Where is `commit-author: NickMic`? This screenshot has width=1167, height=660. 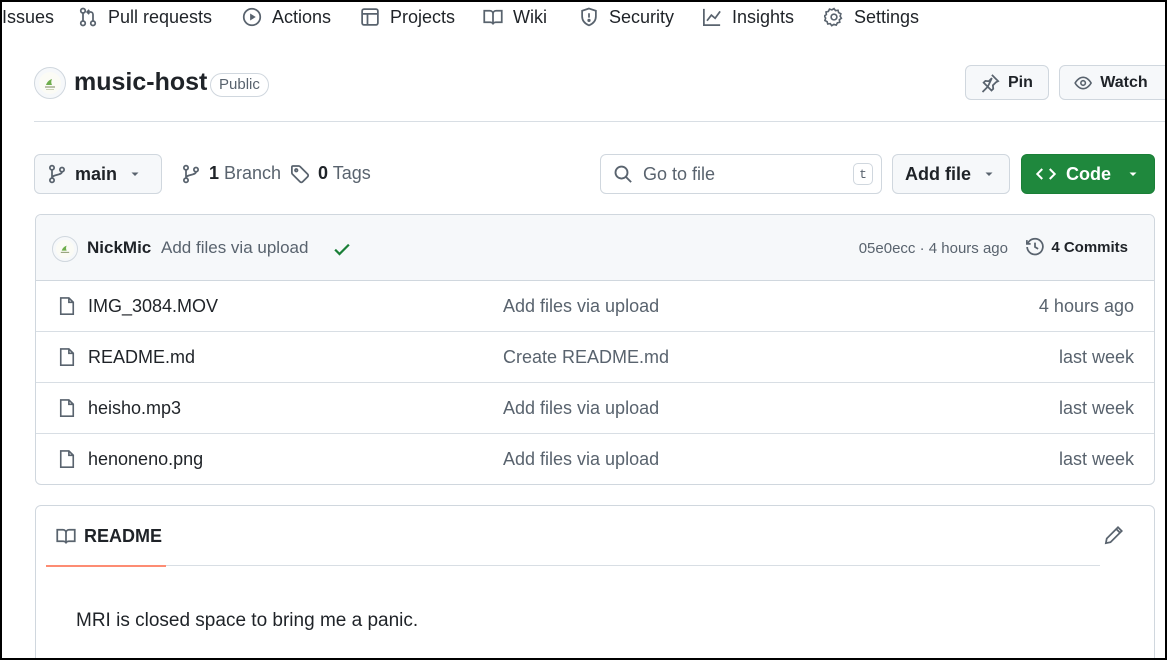 commit-author: NickMic is located at coordinates (119, 248).